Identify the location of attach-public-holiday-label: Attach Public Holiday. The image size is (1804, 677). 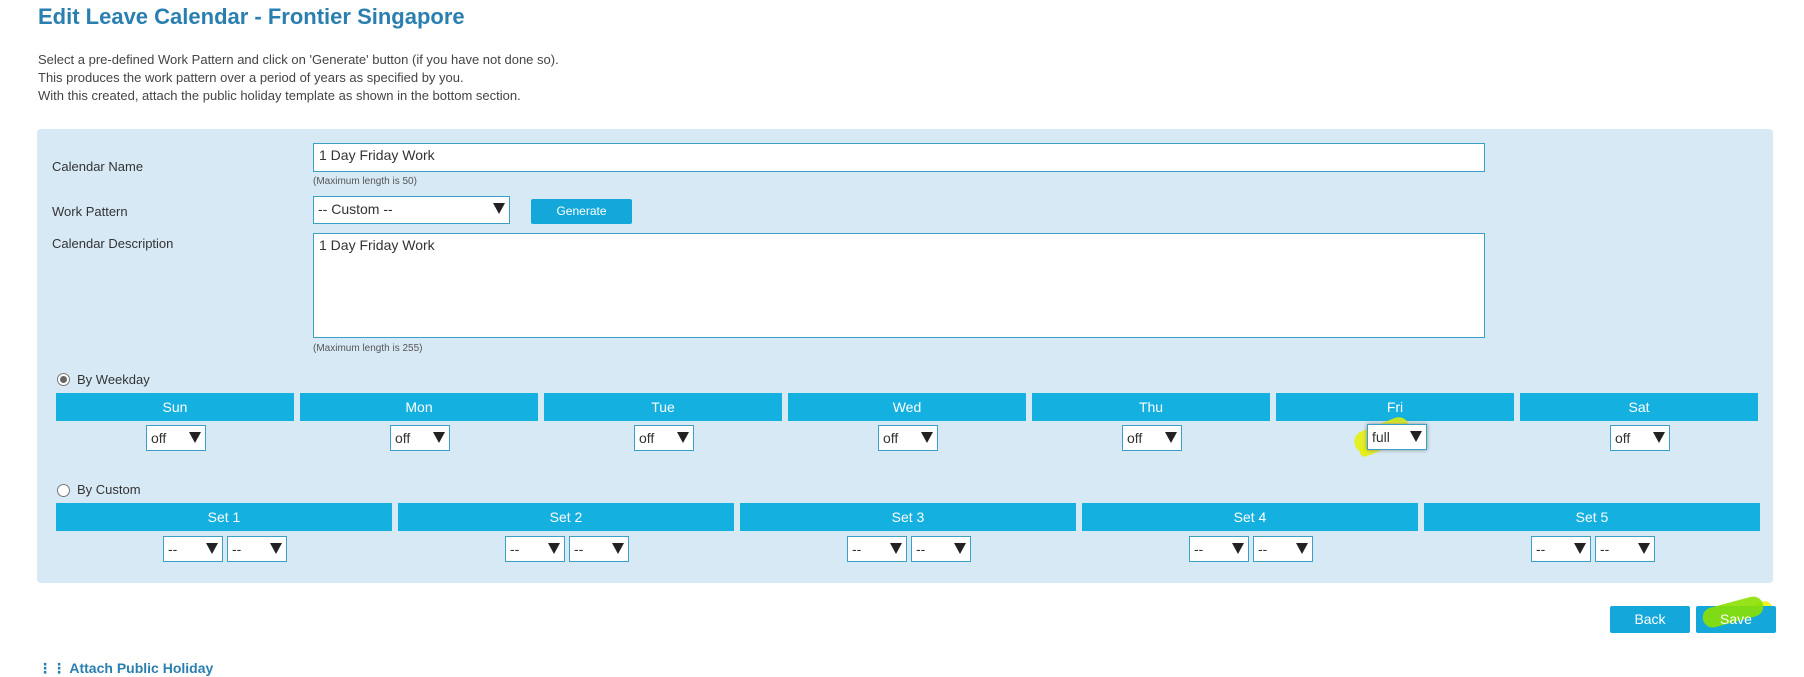
(141, 668).